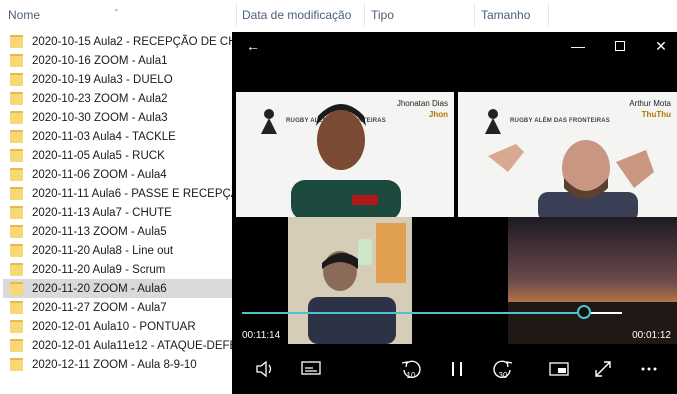 The height and width of the screenshot is (394, 677). What do you see at coordinates (114, 326) in the screenshot?
I see `file-name: 2020-12-01 Aula10 - PONTUAR` at bounding box center [114, 326].